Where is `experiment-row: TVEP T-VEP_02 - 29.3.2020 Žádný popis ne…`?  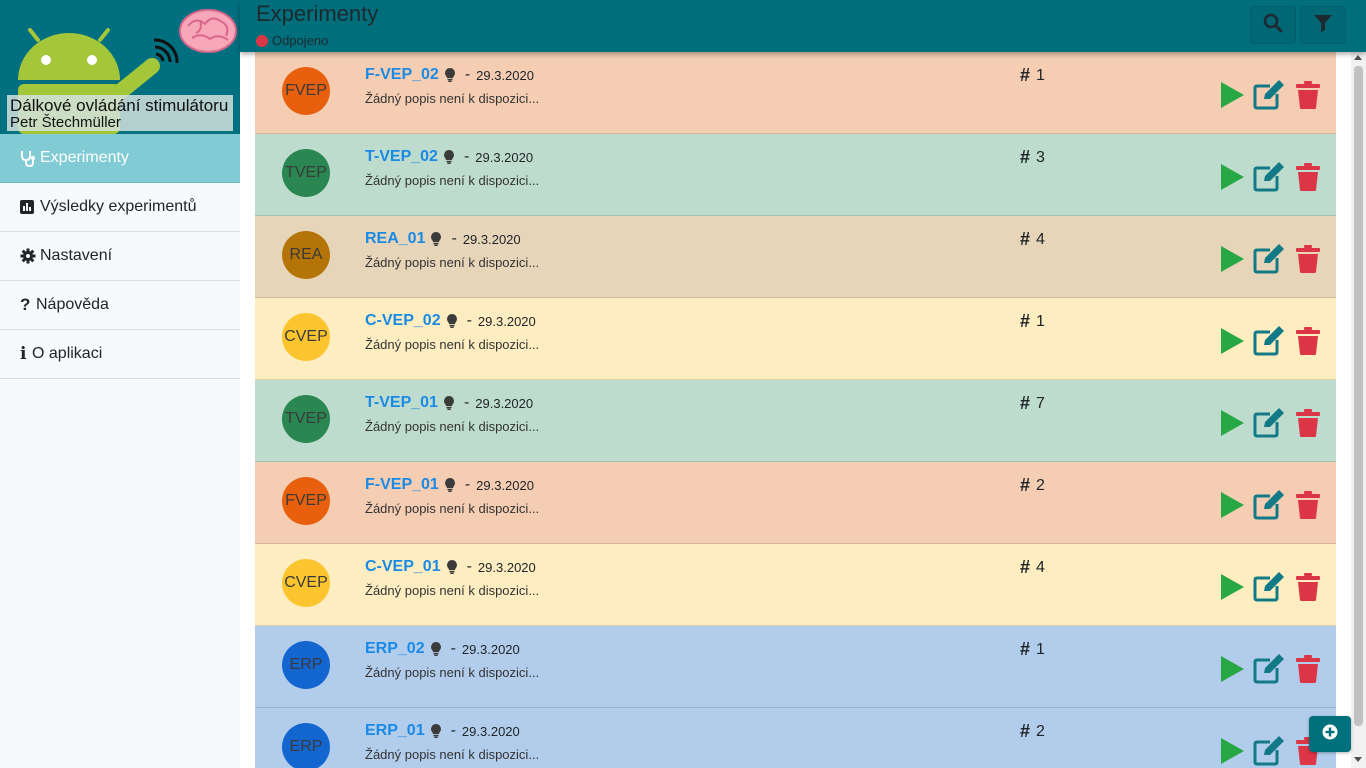 experiment-row: TVEP T-VEP_02 - 29.3.2020 Žádný popis ne… is located at coordinates (795, 175).